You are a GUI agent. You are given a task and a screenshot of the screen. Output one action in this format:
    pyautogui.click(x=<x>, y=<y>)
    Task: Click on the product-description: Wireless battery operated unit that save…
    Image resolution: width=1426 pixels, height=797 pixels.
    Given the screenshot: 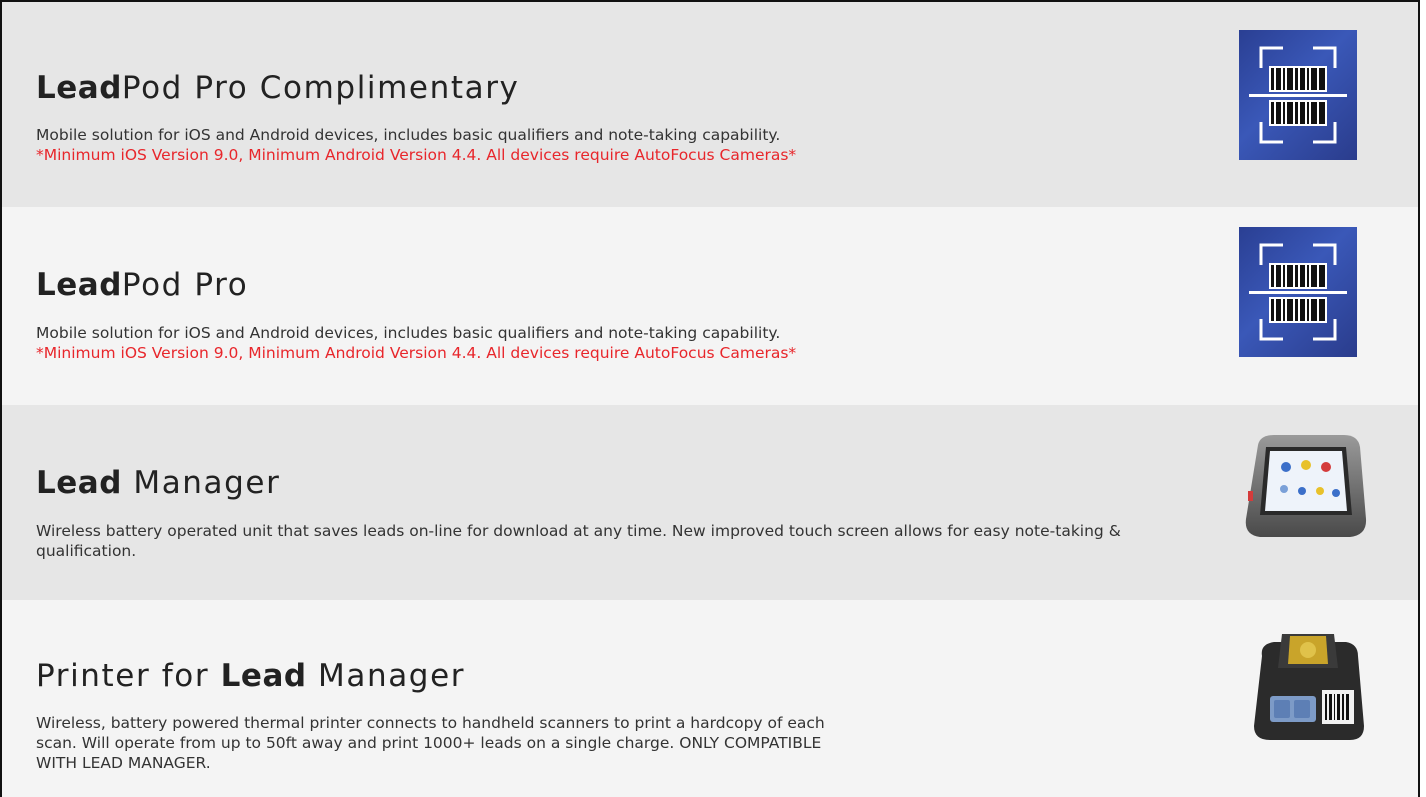 What is the action you would take?
    pyautogui.click(x=626, y=541)
    